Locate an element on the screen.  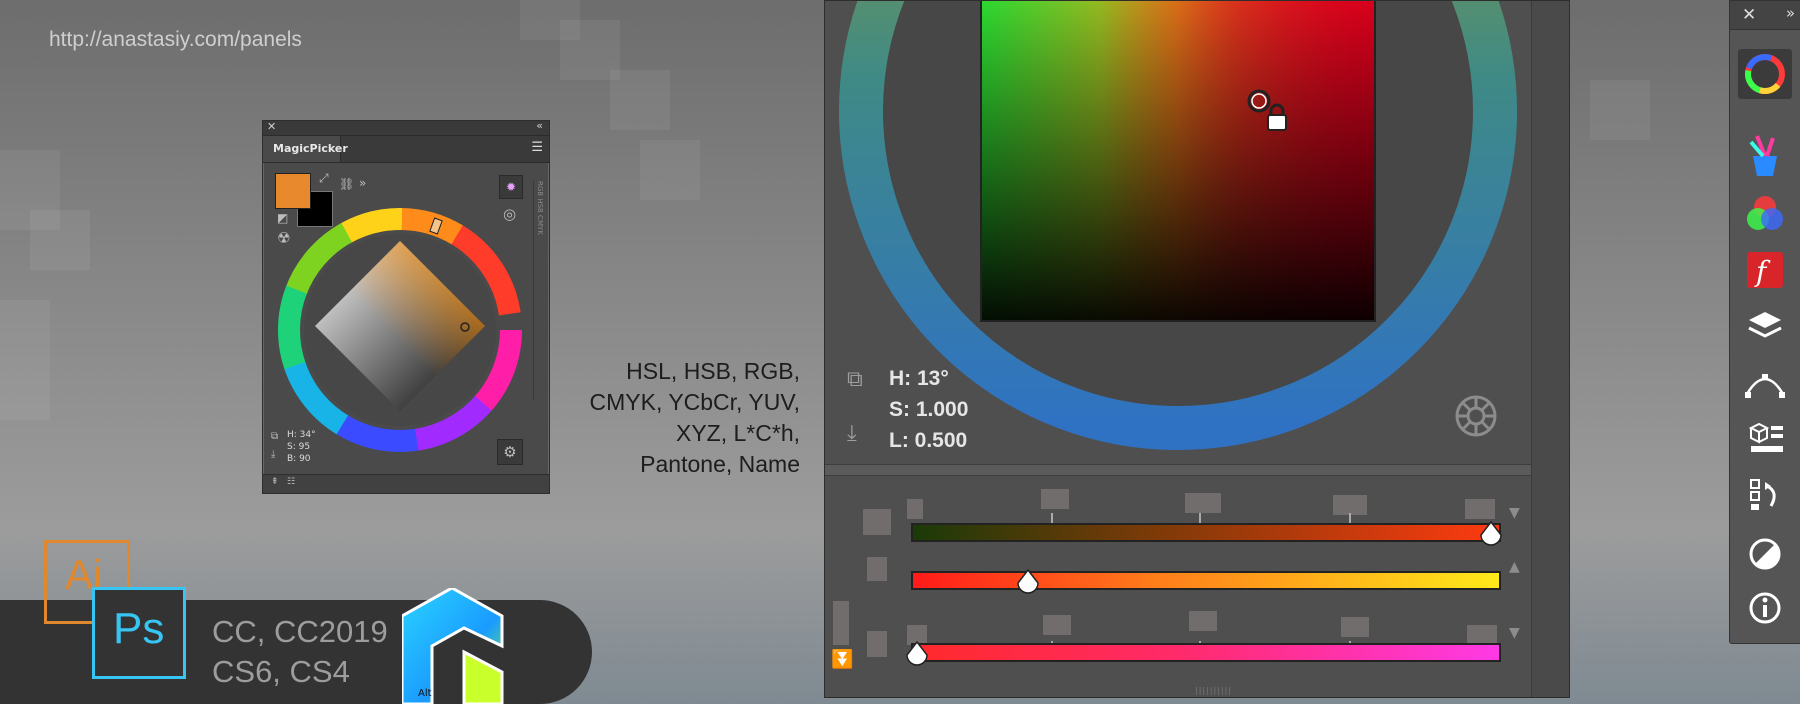
mini-s-value: S: 95 is located at coordinates (299, 447).